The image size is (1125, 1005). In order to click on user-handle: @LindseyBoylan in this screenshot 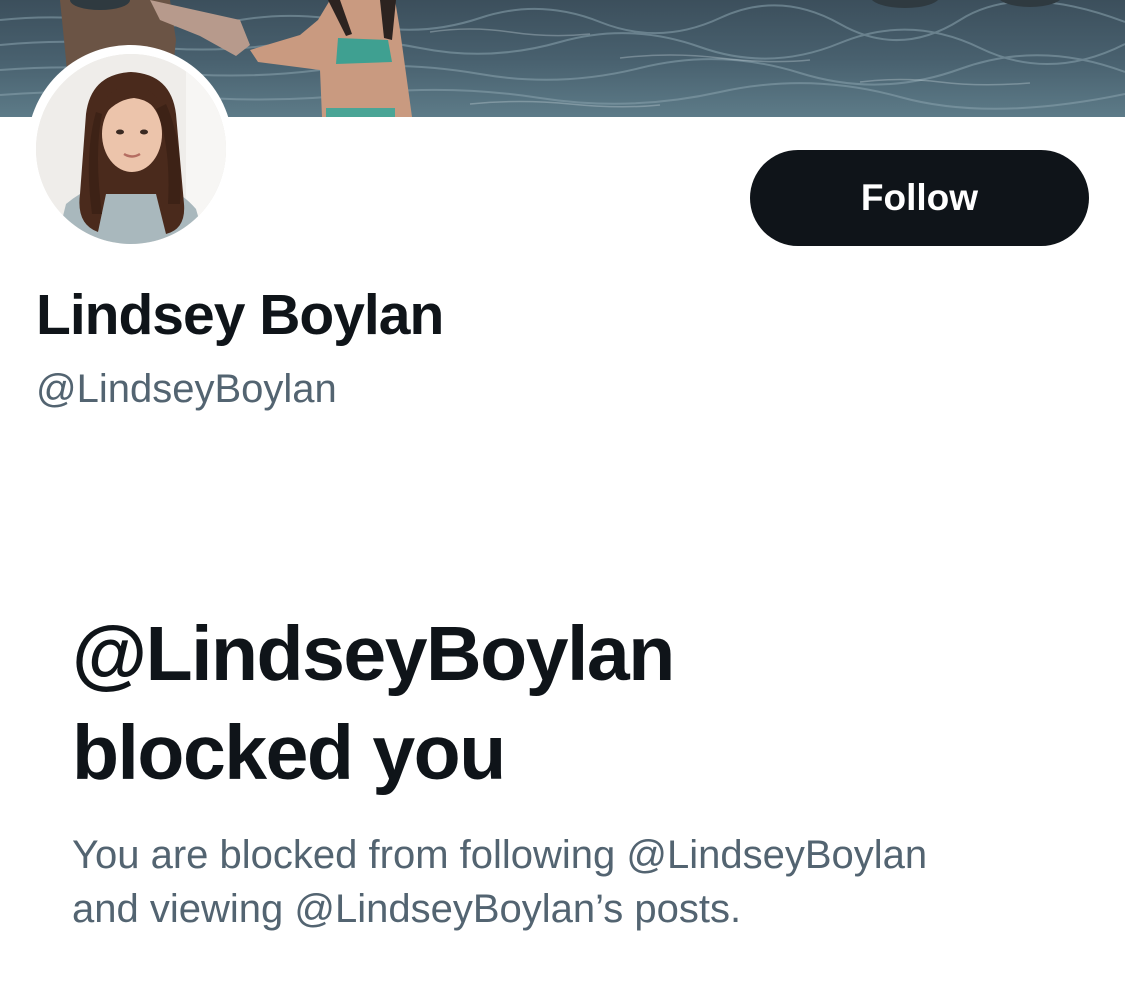, I will do `click(186, 389)`.